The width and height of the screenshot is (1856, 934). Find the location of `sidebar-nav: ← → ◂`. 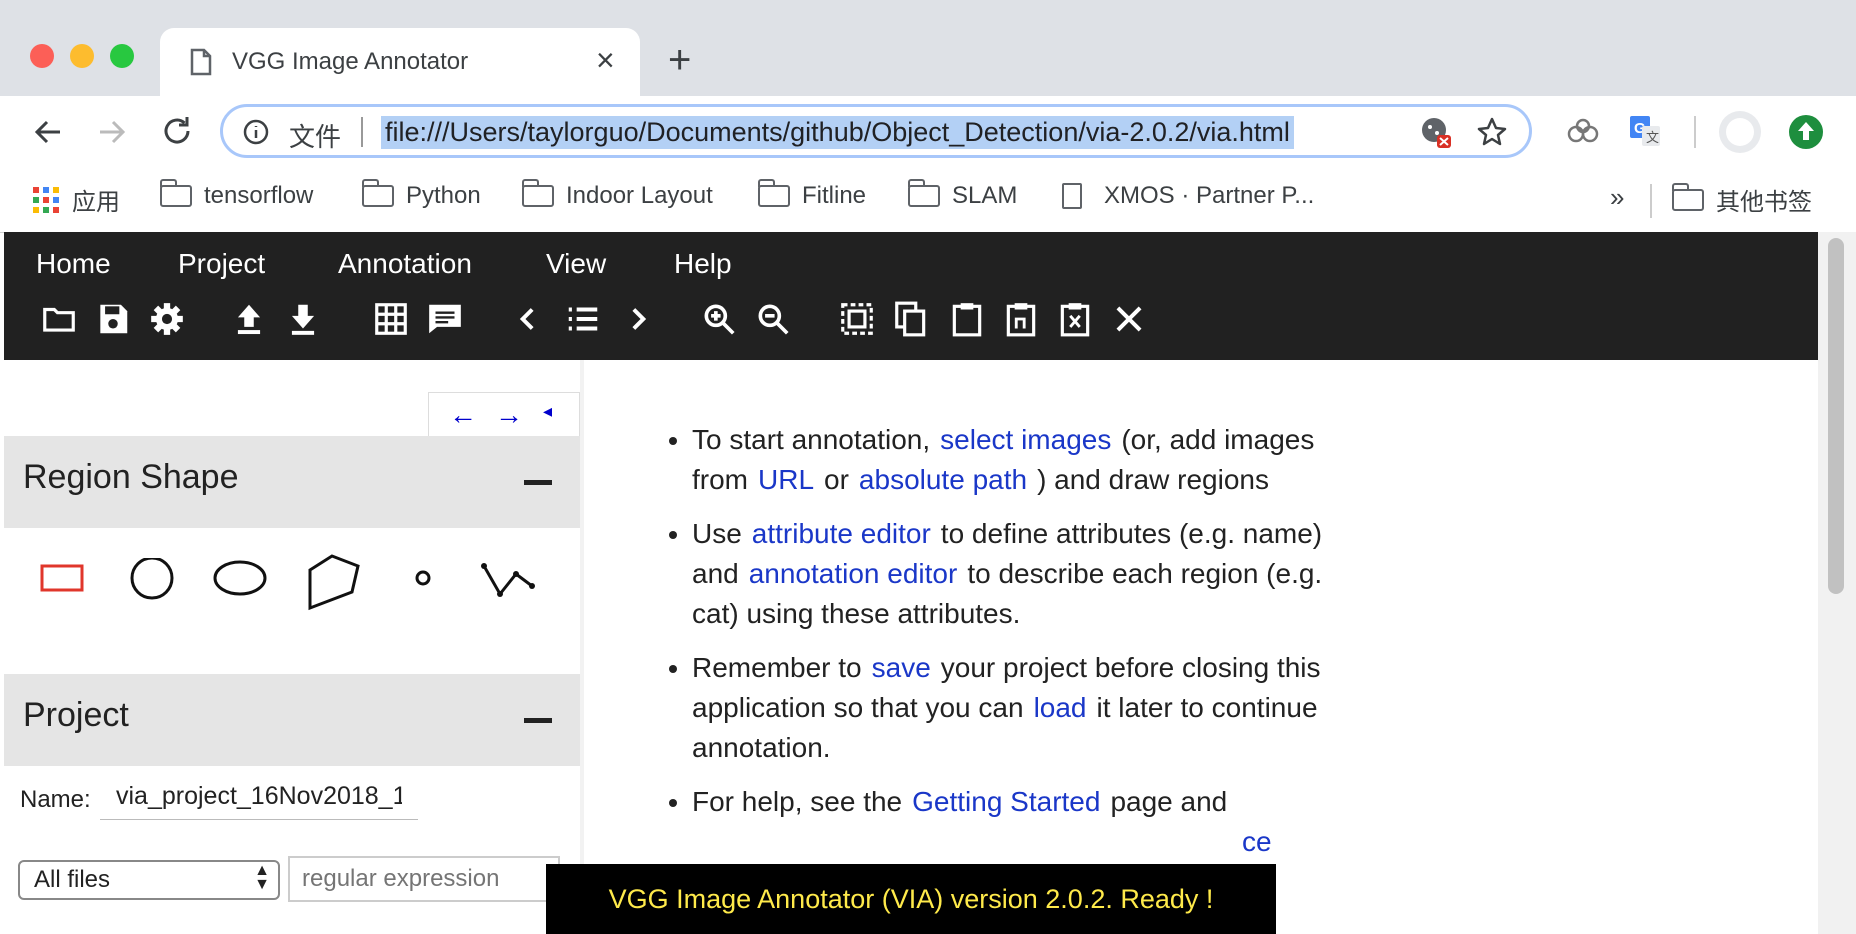

sidebar-nav: ← → ◂ is located at coordinates (504, 415).